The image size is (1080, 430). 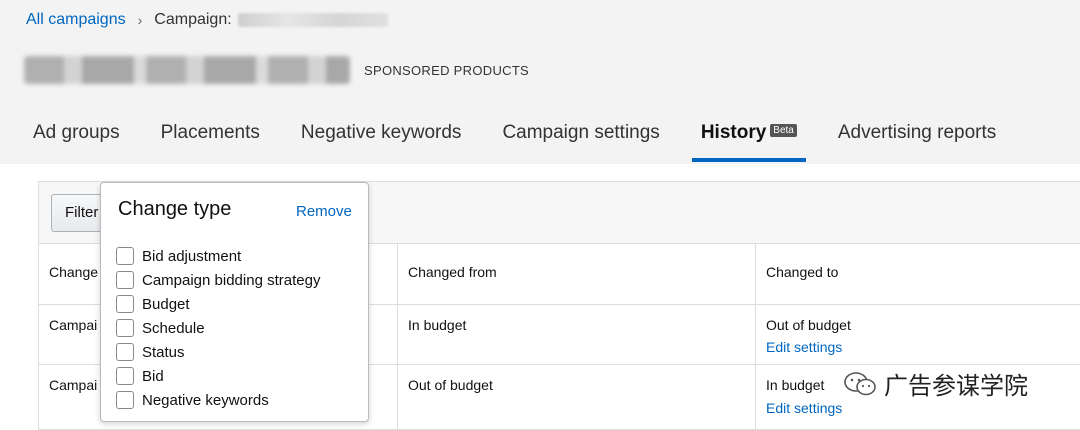 What do you see at coordinates (804, 347) in the screenshot?
I see `table-row-1-edit-settings-link: Edit settings` at bounding box center [804, 347].